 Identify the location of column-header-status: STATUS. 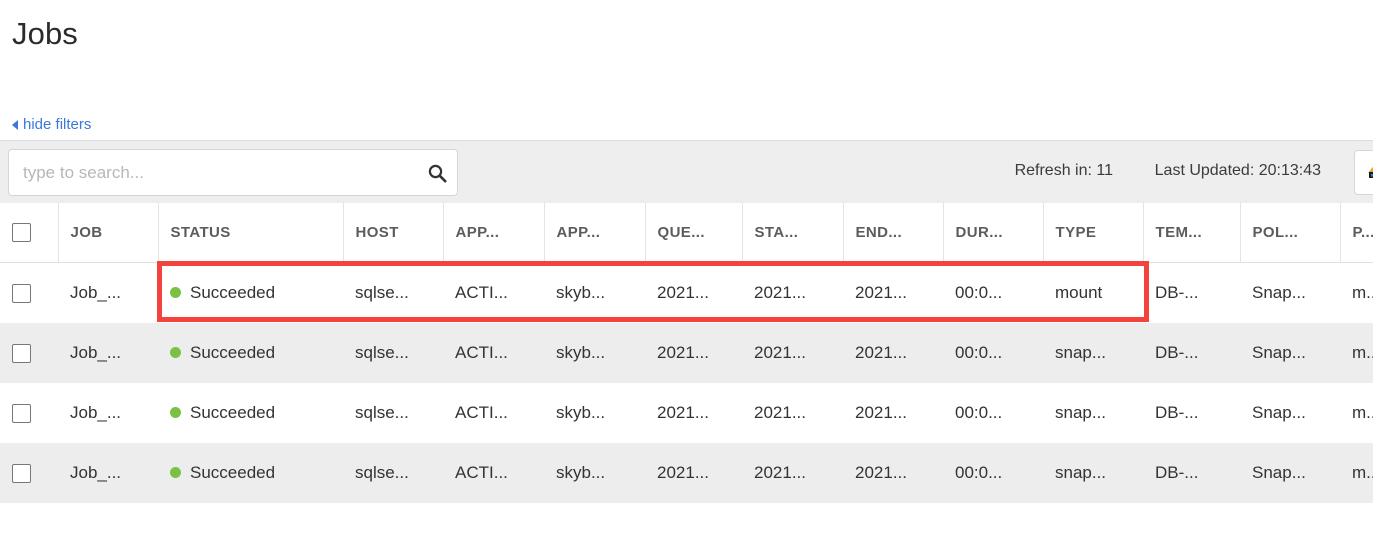
(251, 233).